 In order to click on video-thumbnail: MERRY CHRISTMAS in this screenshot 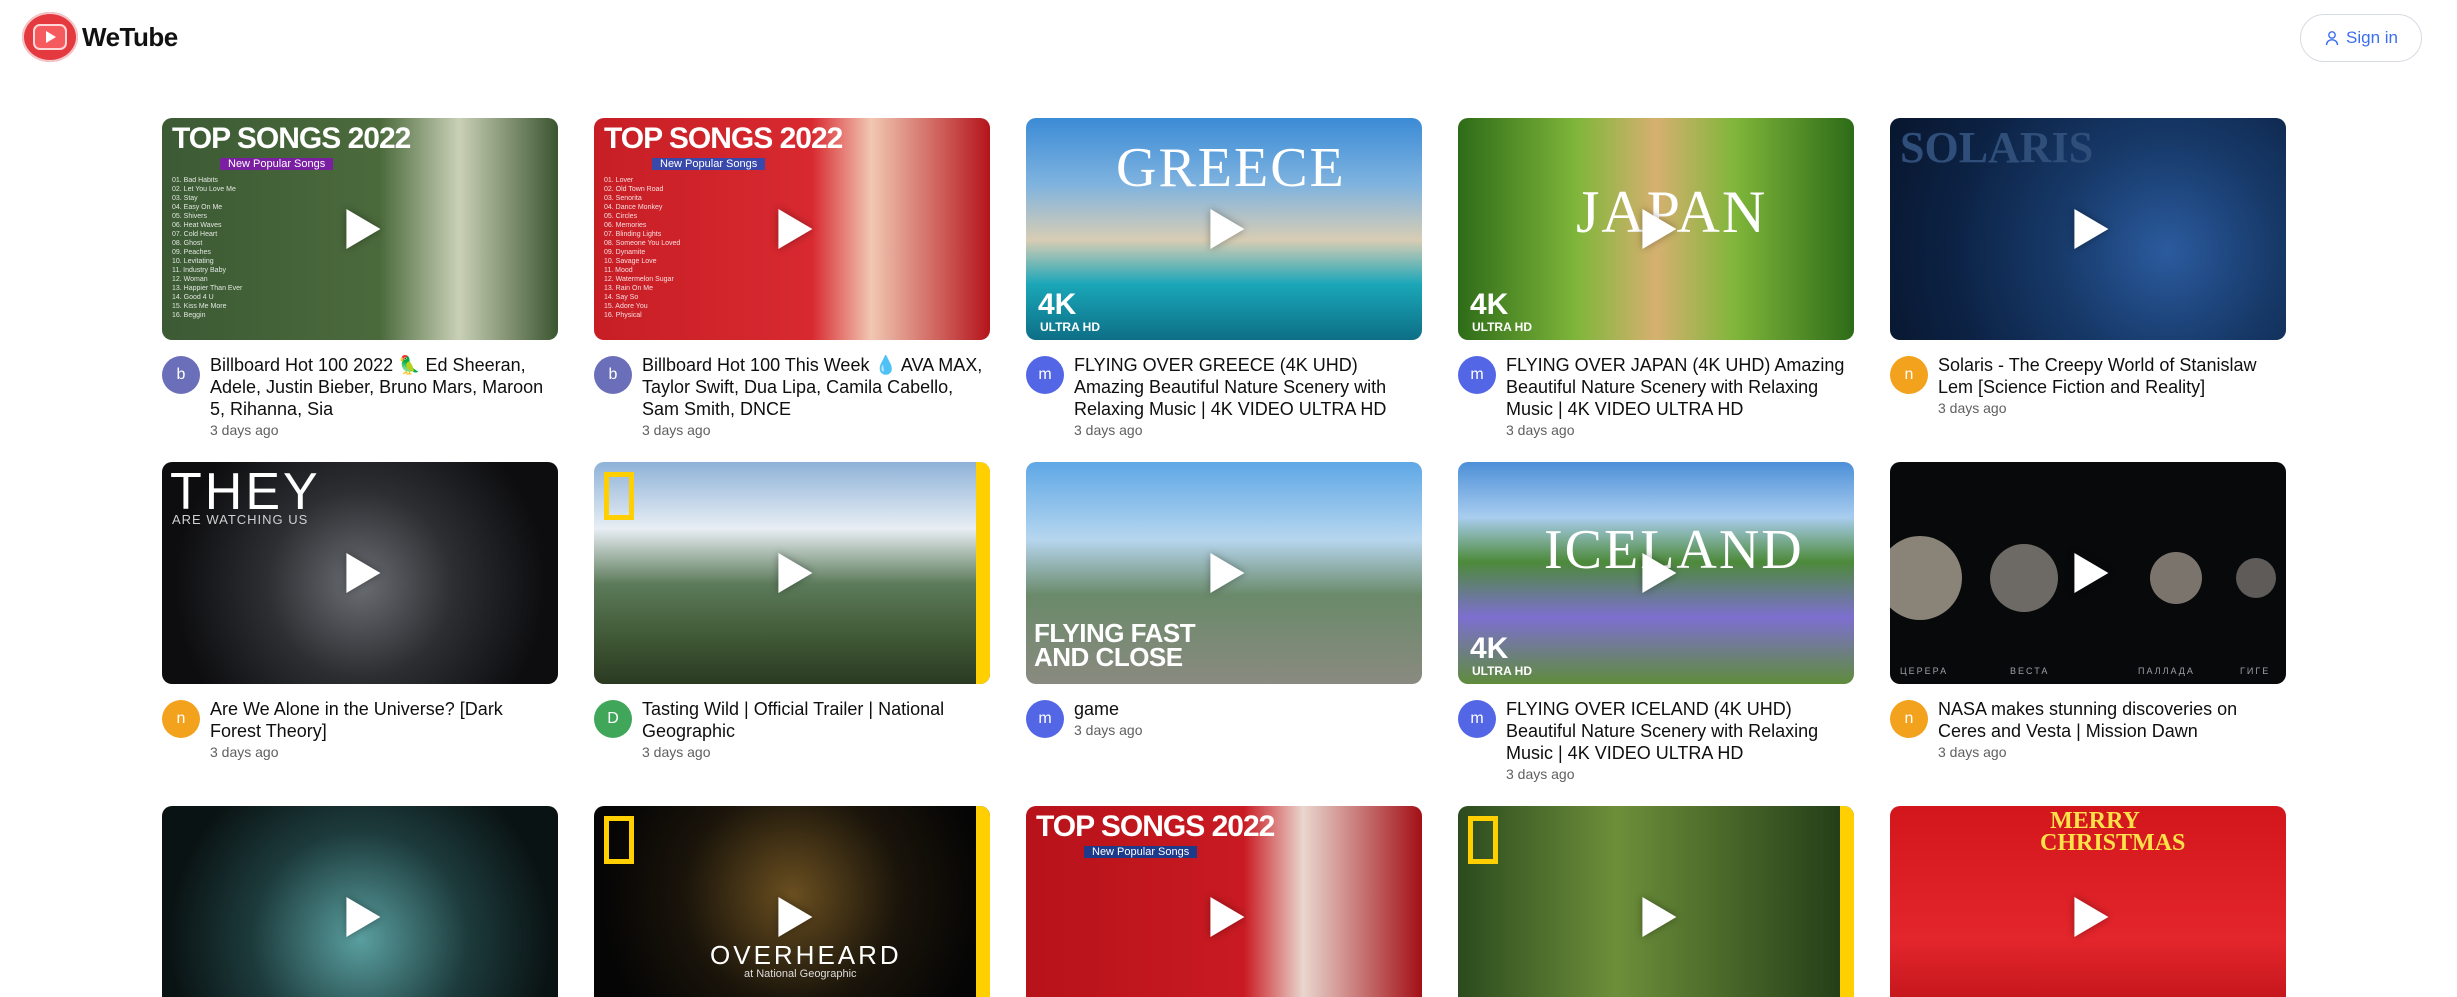, I will do `click(2088, 901)`.